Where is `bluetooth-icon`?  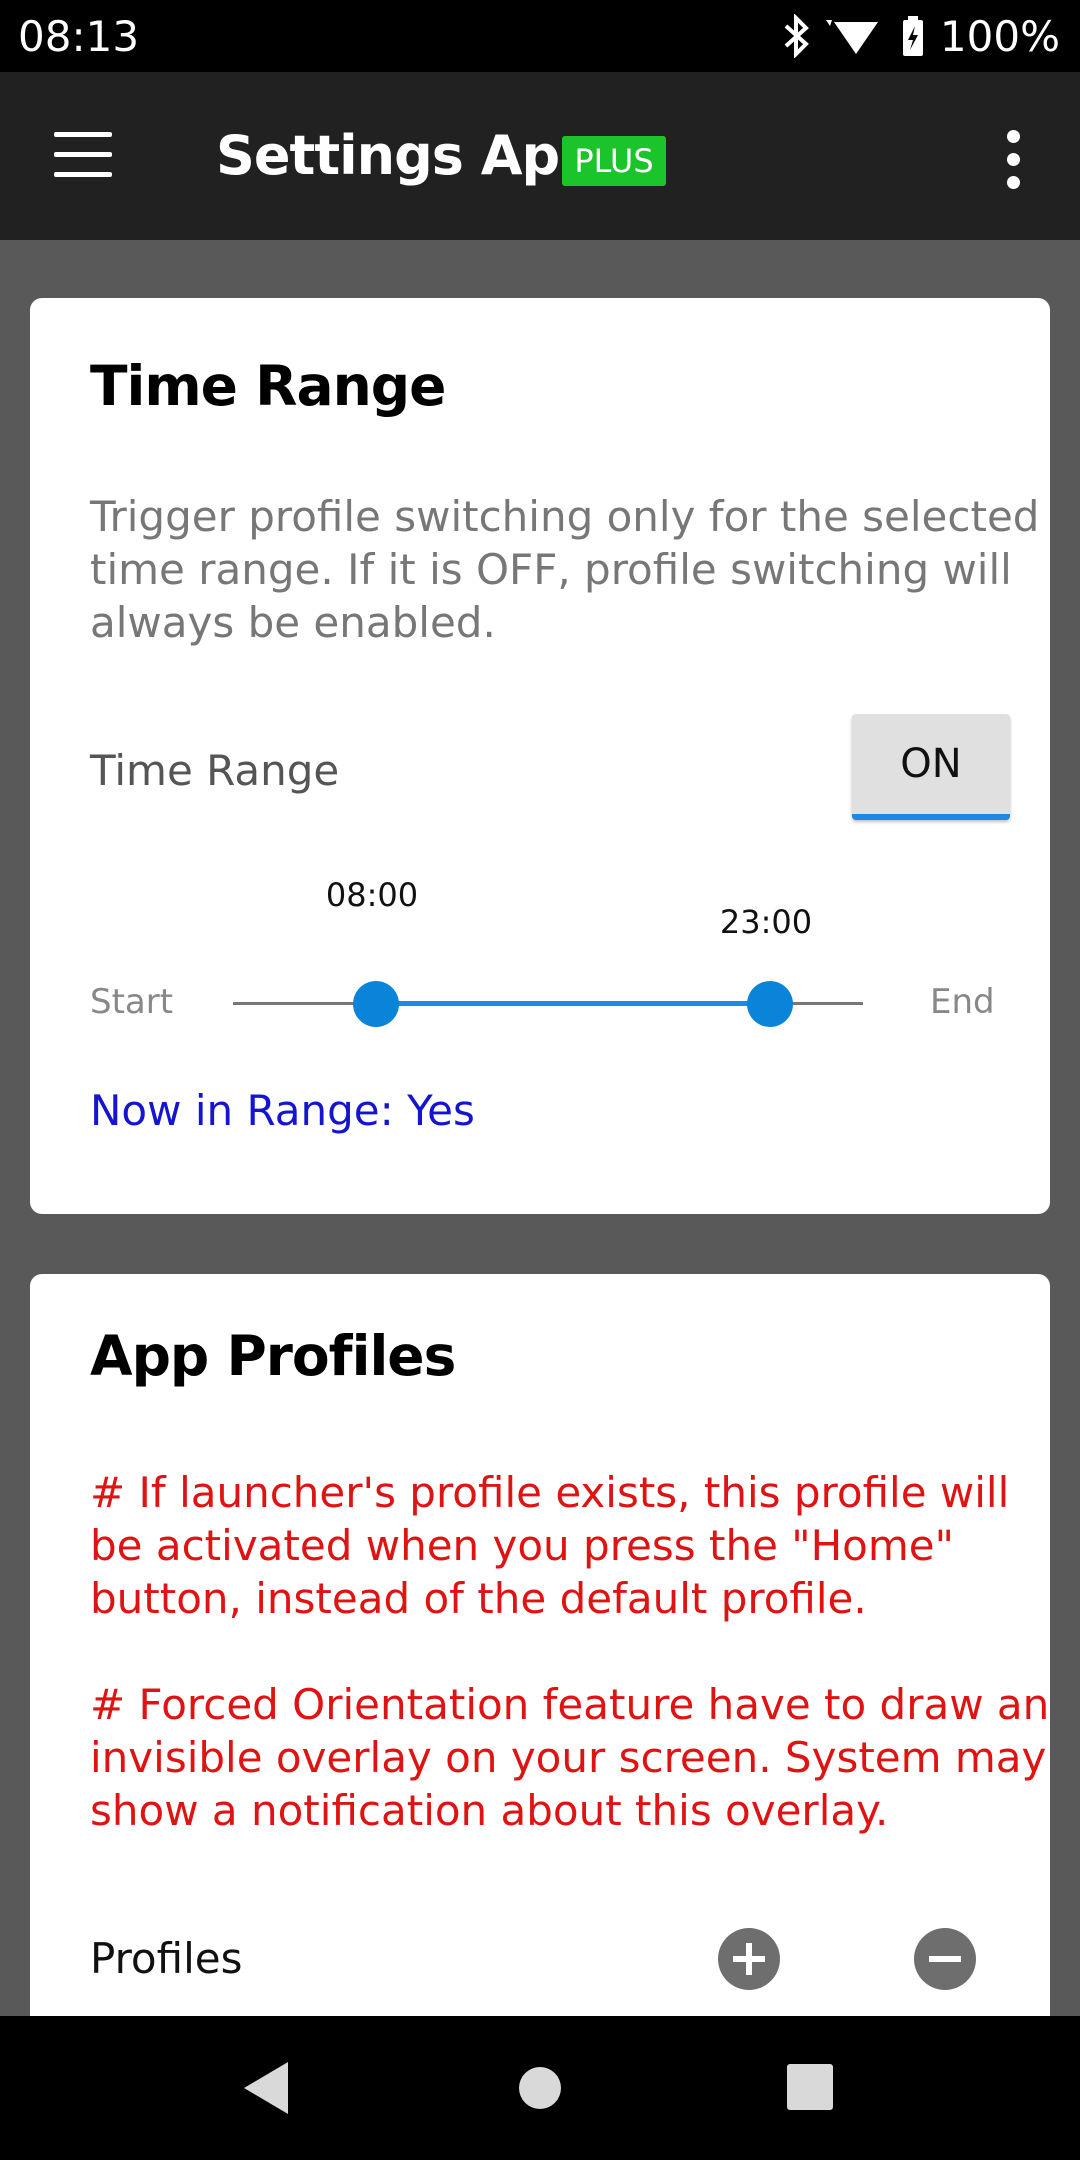 bluetooth-icon is located at coordinates (796, 36).